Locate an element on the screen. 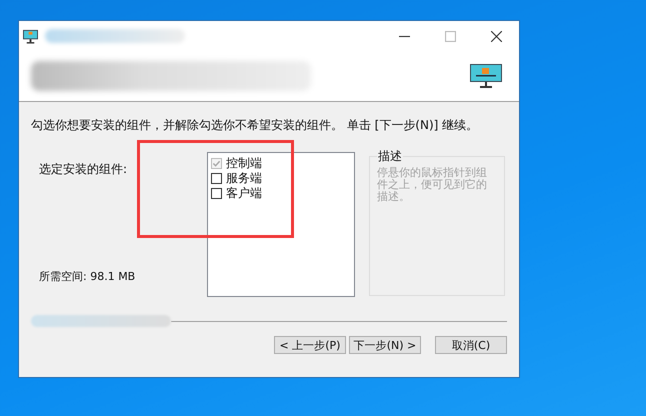  cancel-button: 取消(C) is located at coordinates (471, 345).